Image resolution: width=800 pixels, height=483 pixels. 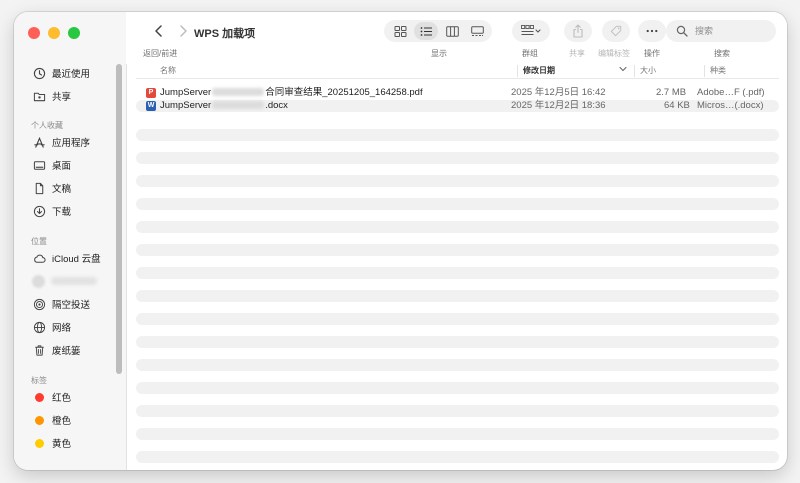 What do you see at coordinates (62, 398) in the screenshot?
I see `sidebar-item-label: 红色` at bounding box center [62, 398].